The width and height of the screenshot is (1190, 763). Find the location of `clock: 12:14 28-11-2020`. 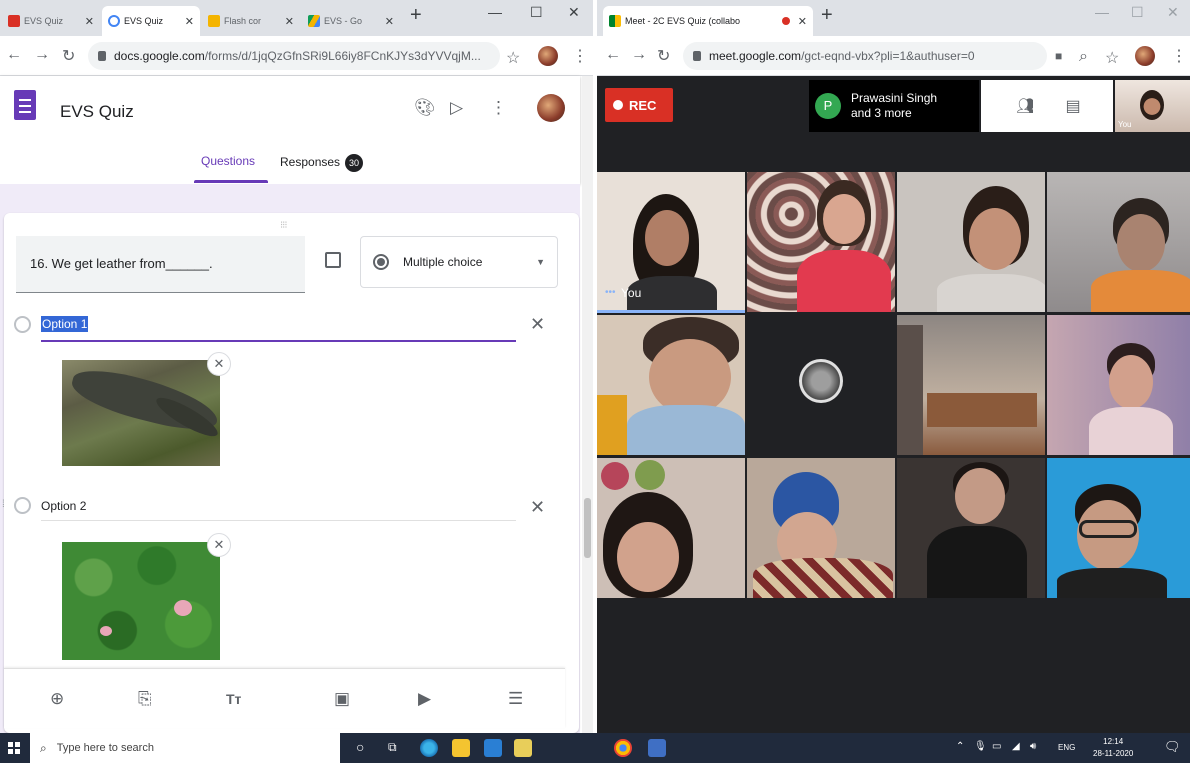

clock: 12:14 28-11-2020 is located at coordinates (1113, 748).